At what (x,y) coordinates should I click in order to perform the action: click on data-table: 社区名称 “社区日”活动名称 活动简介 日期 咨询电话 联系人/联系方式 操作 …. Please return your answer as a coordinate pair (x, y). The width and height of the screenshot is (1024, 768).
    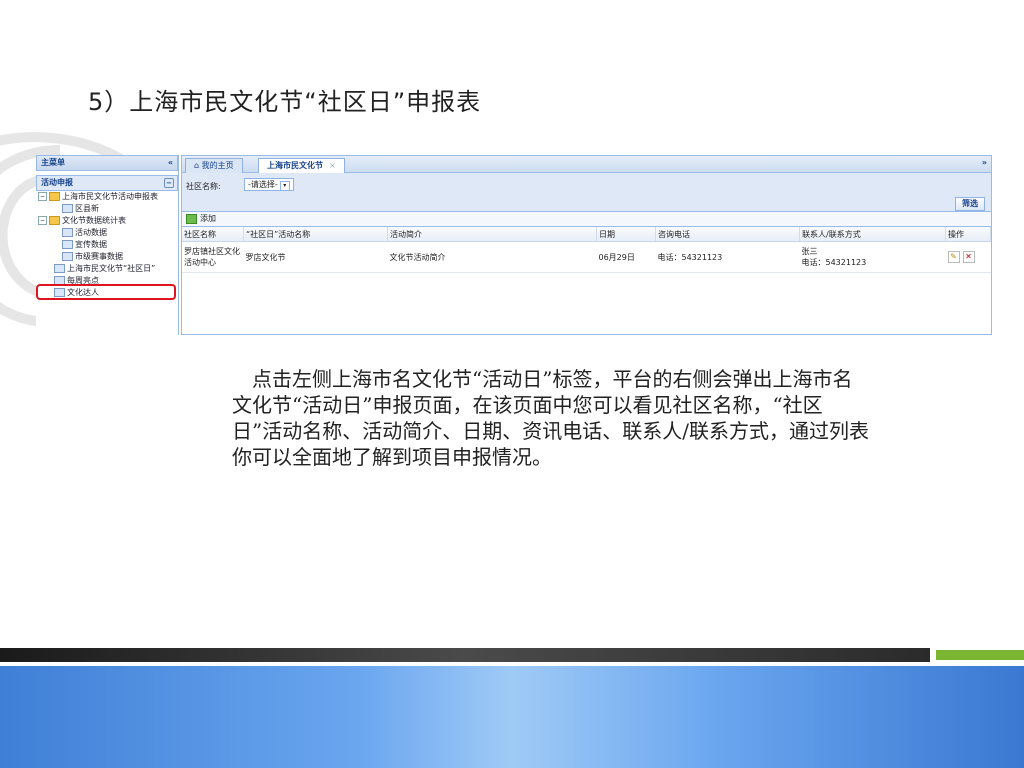
    Looking at the image, I should click on (586, 250).